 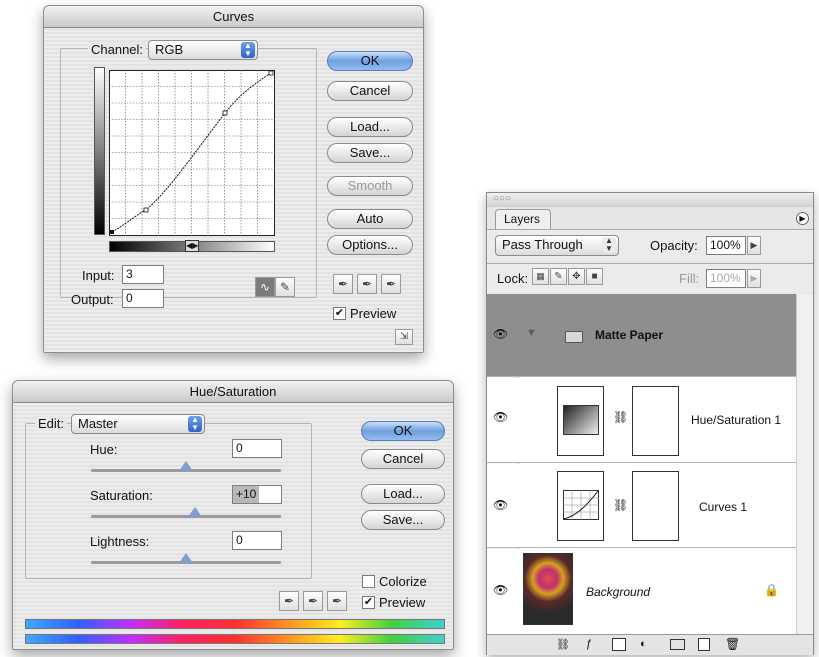 What do you see at coordinates (574, 337) in the screenshot?
I see `folder-icon` at bounding box center [574, 337].